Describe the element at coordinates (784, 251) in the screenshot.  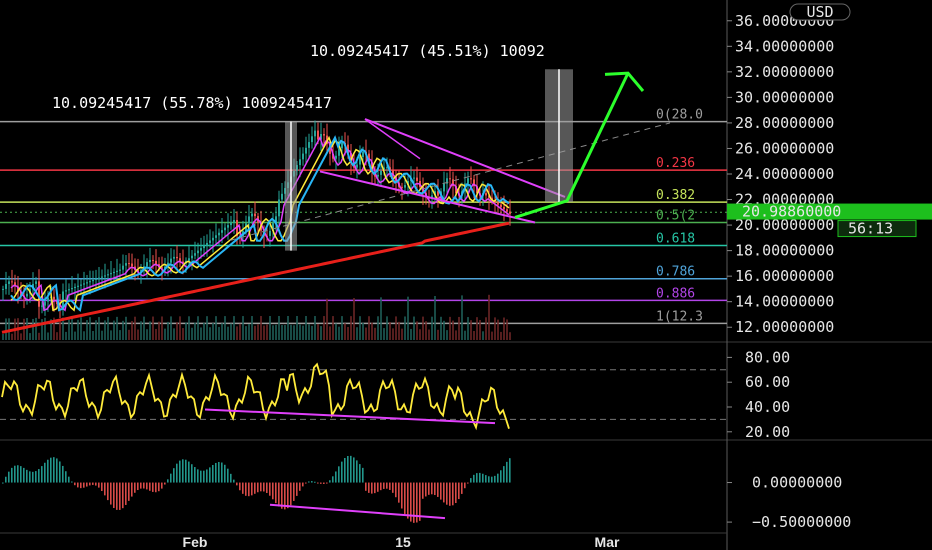
I see `y-tick-label: 18.00000000` at that location.